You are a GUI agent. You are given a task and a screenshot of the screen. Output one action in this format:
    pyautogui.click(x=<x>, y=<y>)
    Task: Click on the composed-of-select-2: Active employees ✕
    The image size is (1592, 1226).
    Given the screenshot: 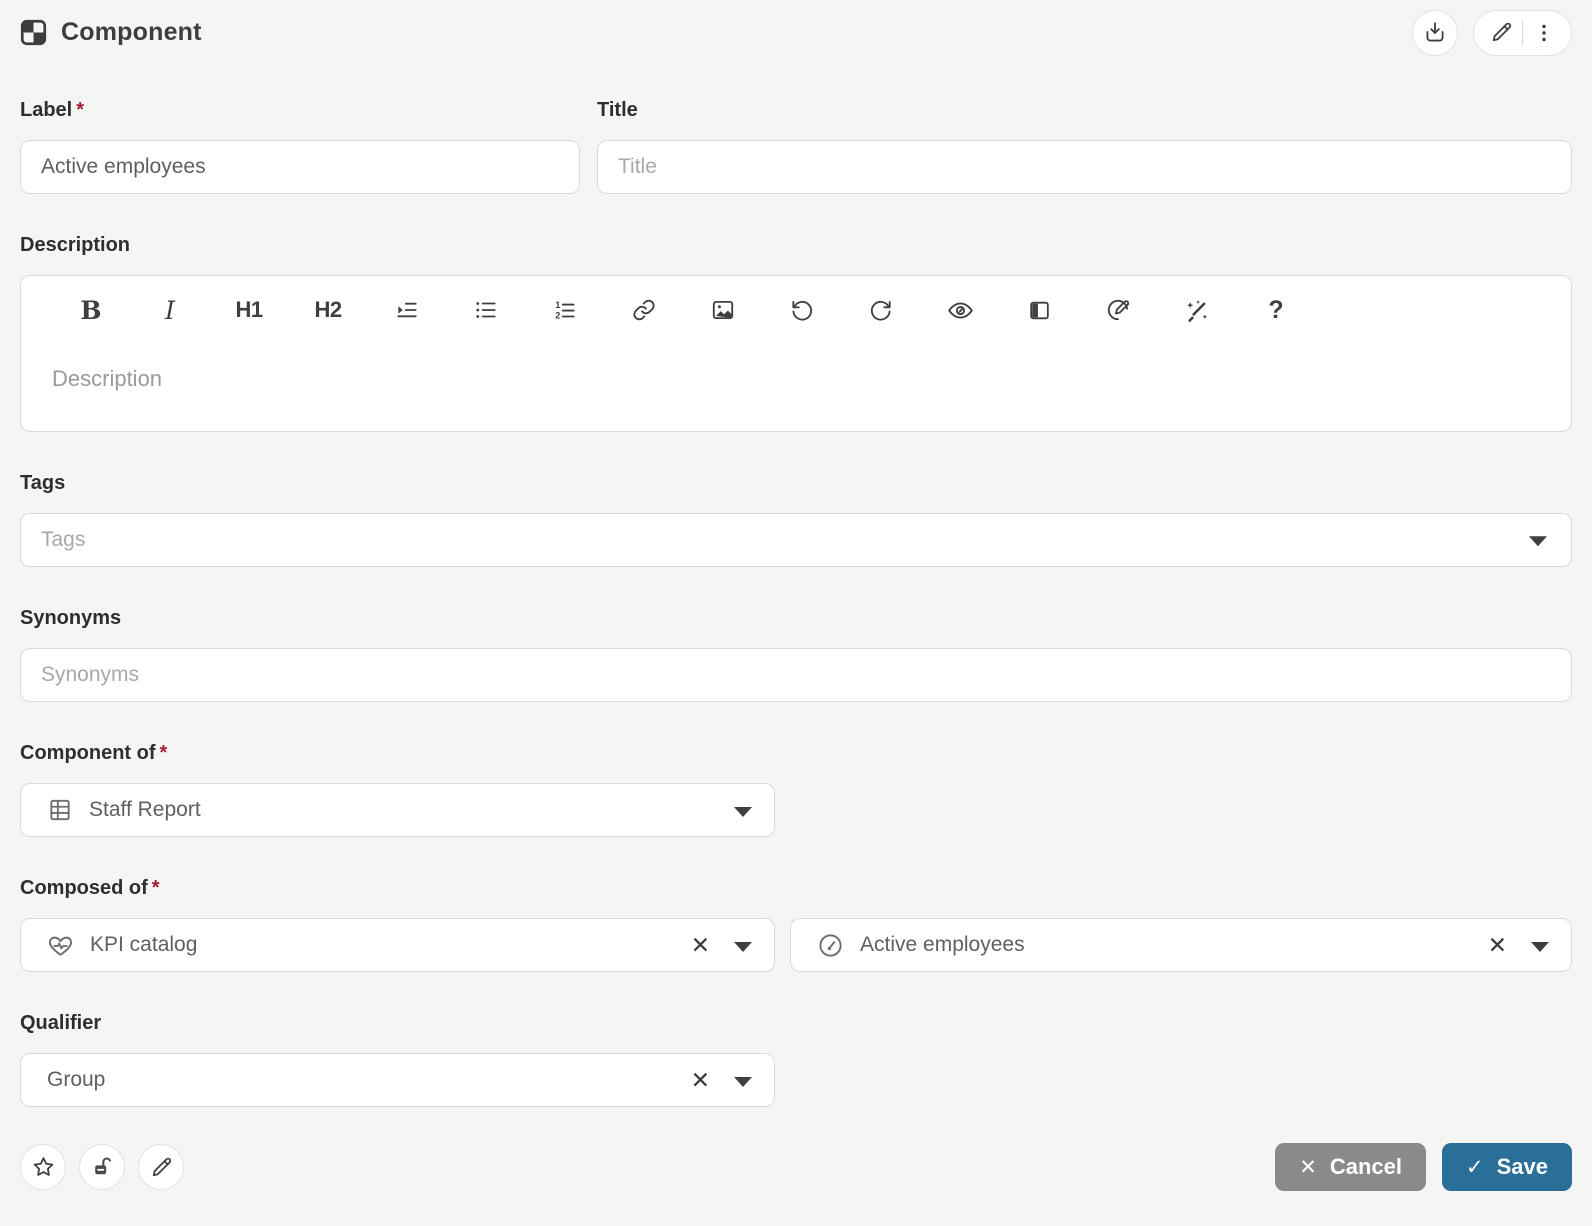 What is the action you would take?
    pyautogui.click(x=1181, y=945)
    